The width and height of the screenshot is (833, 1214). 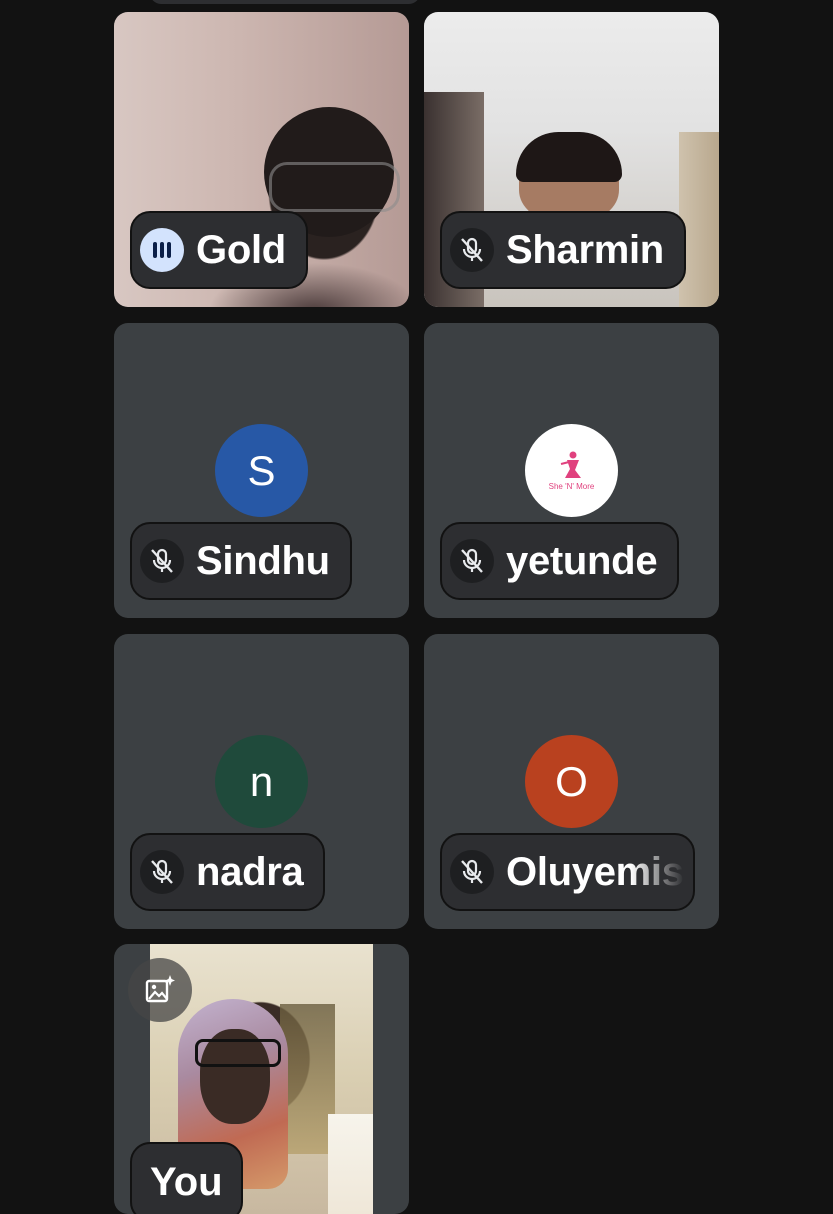 I want to click on top-bar-pill, so click(x=285, y=2).